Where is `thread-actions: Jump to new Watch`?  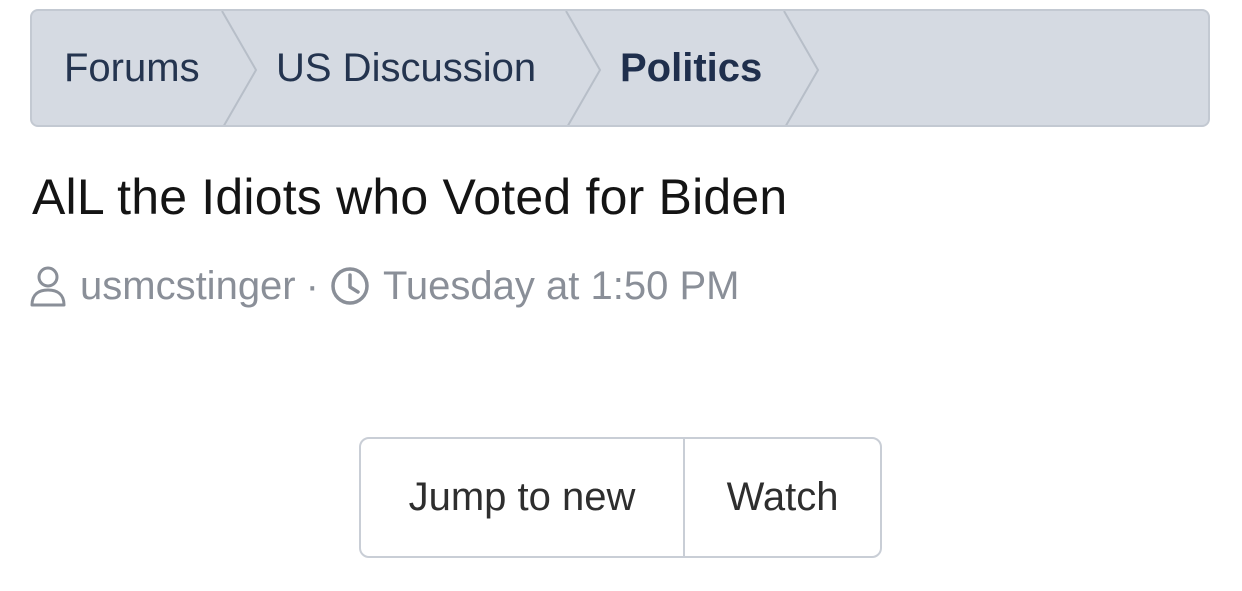 thread-actions: Jump to new Watch is located at coordinates (620, 497).